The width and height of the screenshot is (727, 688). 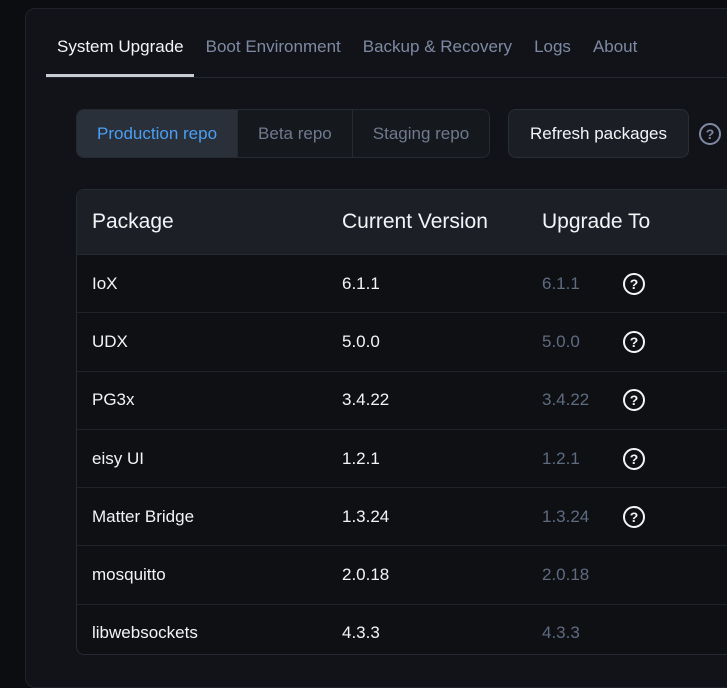 What do you see at coordinates (615, 49) in the screenshot?
I see `tab-about: About` at bounding box center [615, 49].